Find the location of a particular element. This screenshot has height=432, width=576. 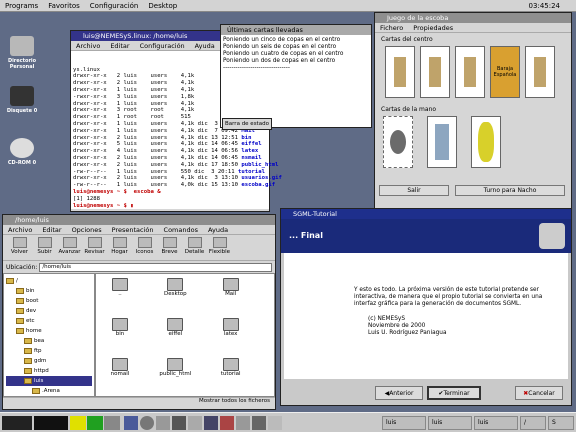

back-button: Volver is located at coordinates (19, 247).